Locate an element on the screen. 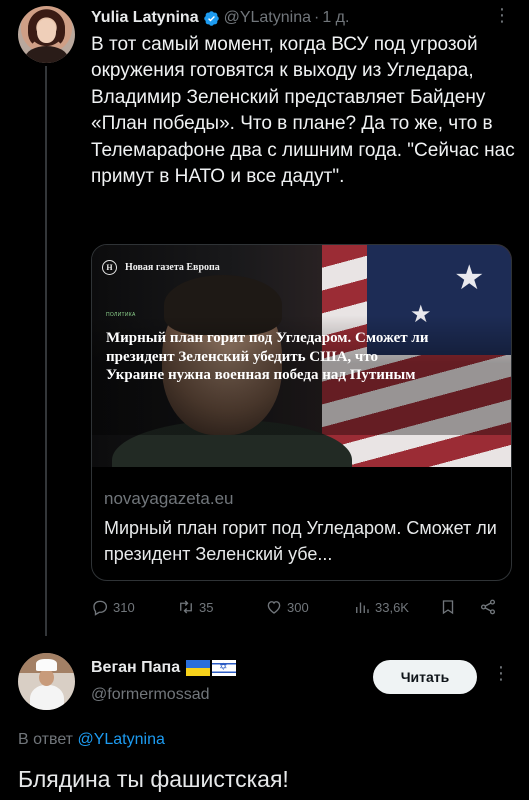 Image resolution: width=529 pixels, height=800 pixels. views-count: 33,6K is located at coordinates (392, 607).